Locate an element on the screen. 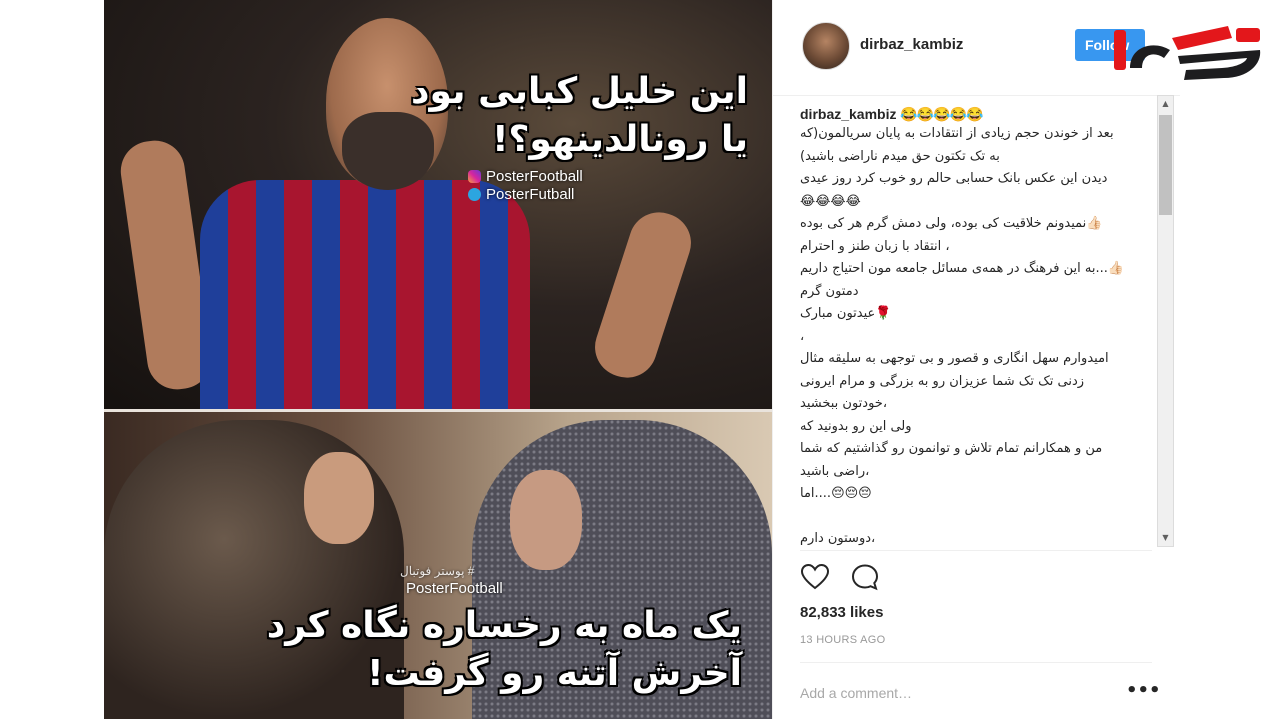 This screenshot has width=1280, height=719. caption-line: ، انتقاد با زبان طنز و احترام is located at coordinates (875, 246).